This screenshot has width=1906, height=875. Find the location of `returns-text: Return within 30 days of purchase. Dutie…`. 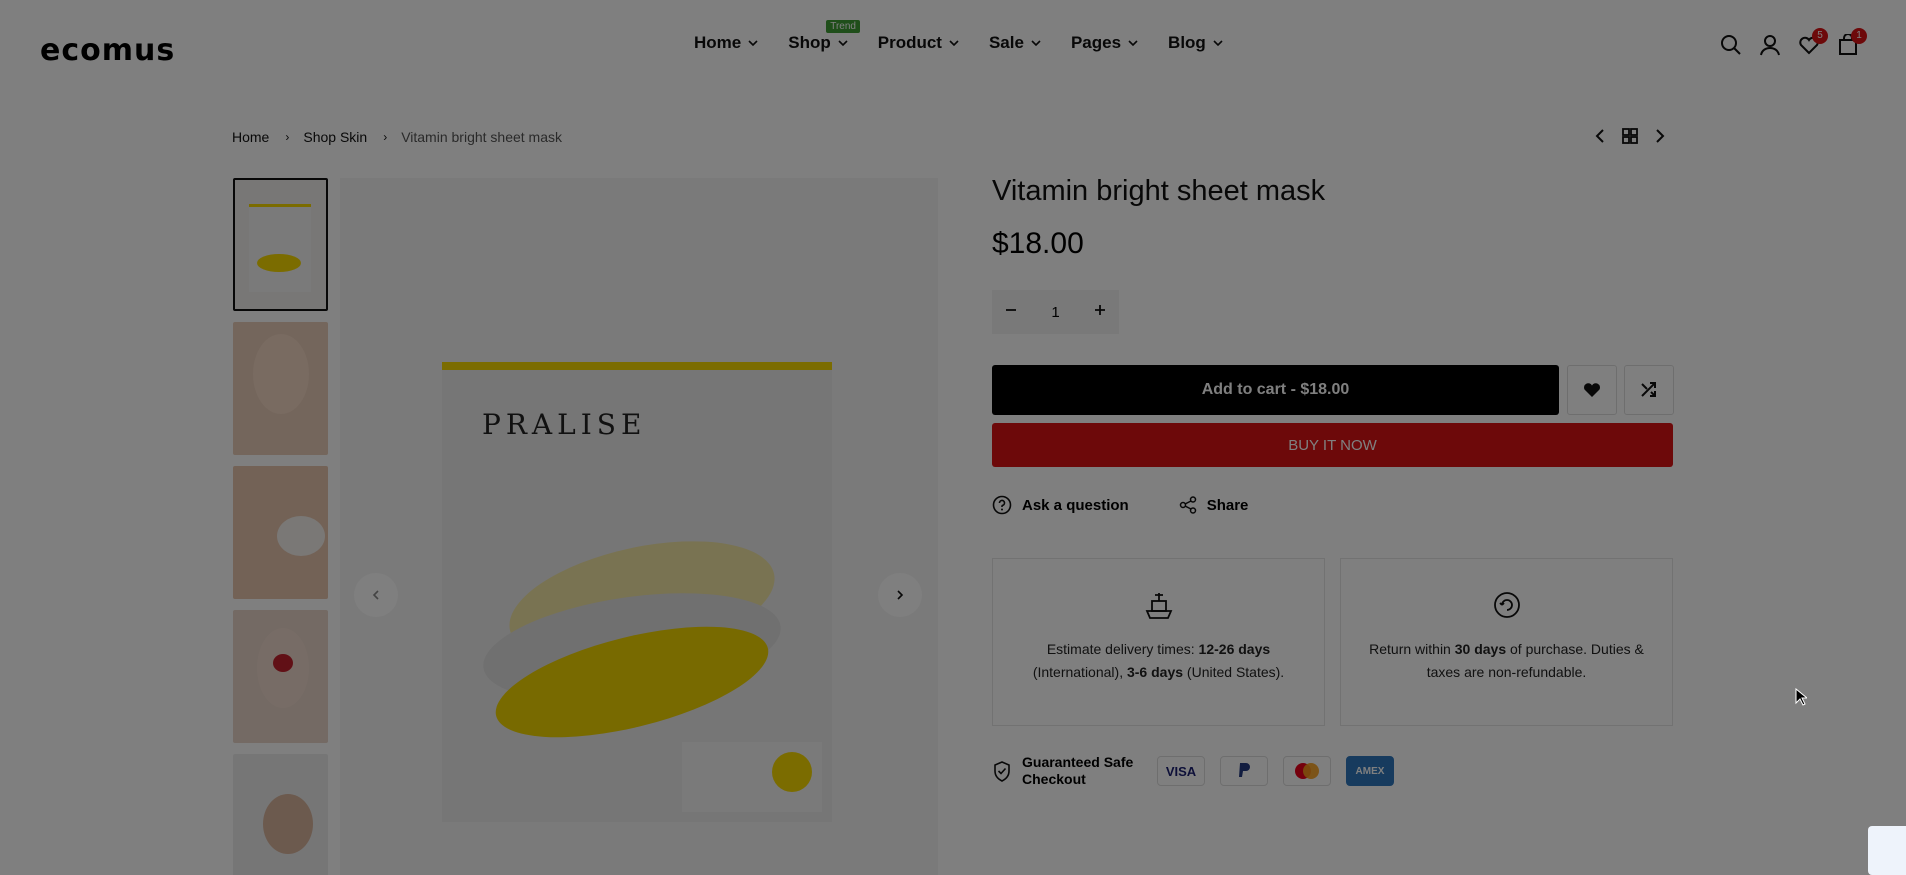

returns-text: Return within 30 days of purchase. Dutie… is located at coordinates (1506, 661).